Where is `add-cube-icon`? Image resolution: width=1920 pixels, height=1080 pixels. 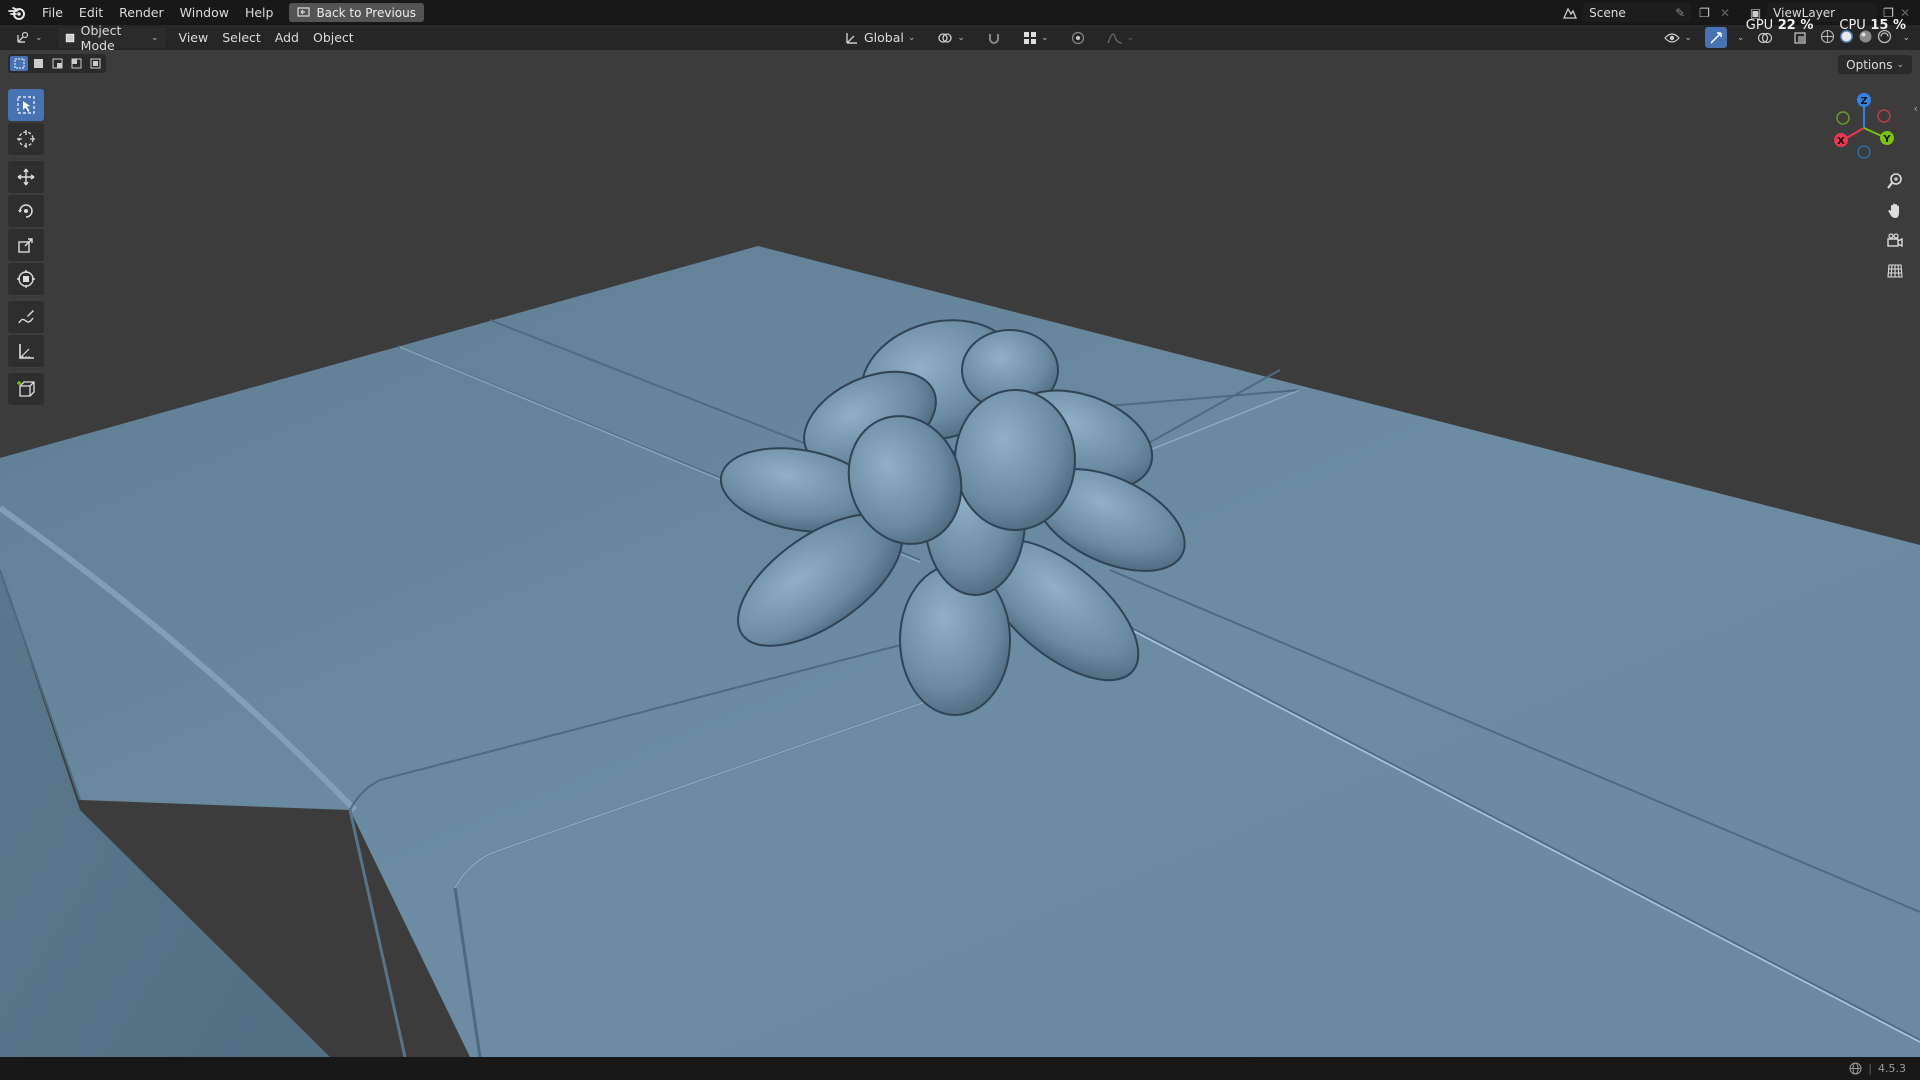
add-cube-icon is located at coordinates (26, 389).